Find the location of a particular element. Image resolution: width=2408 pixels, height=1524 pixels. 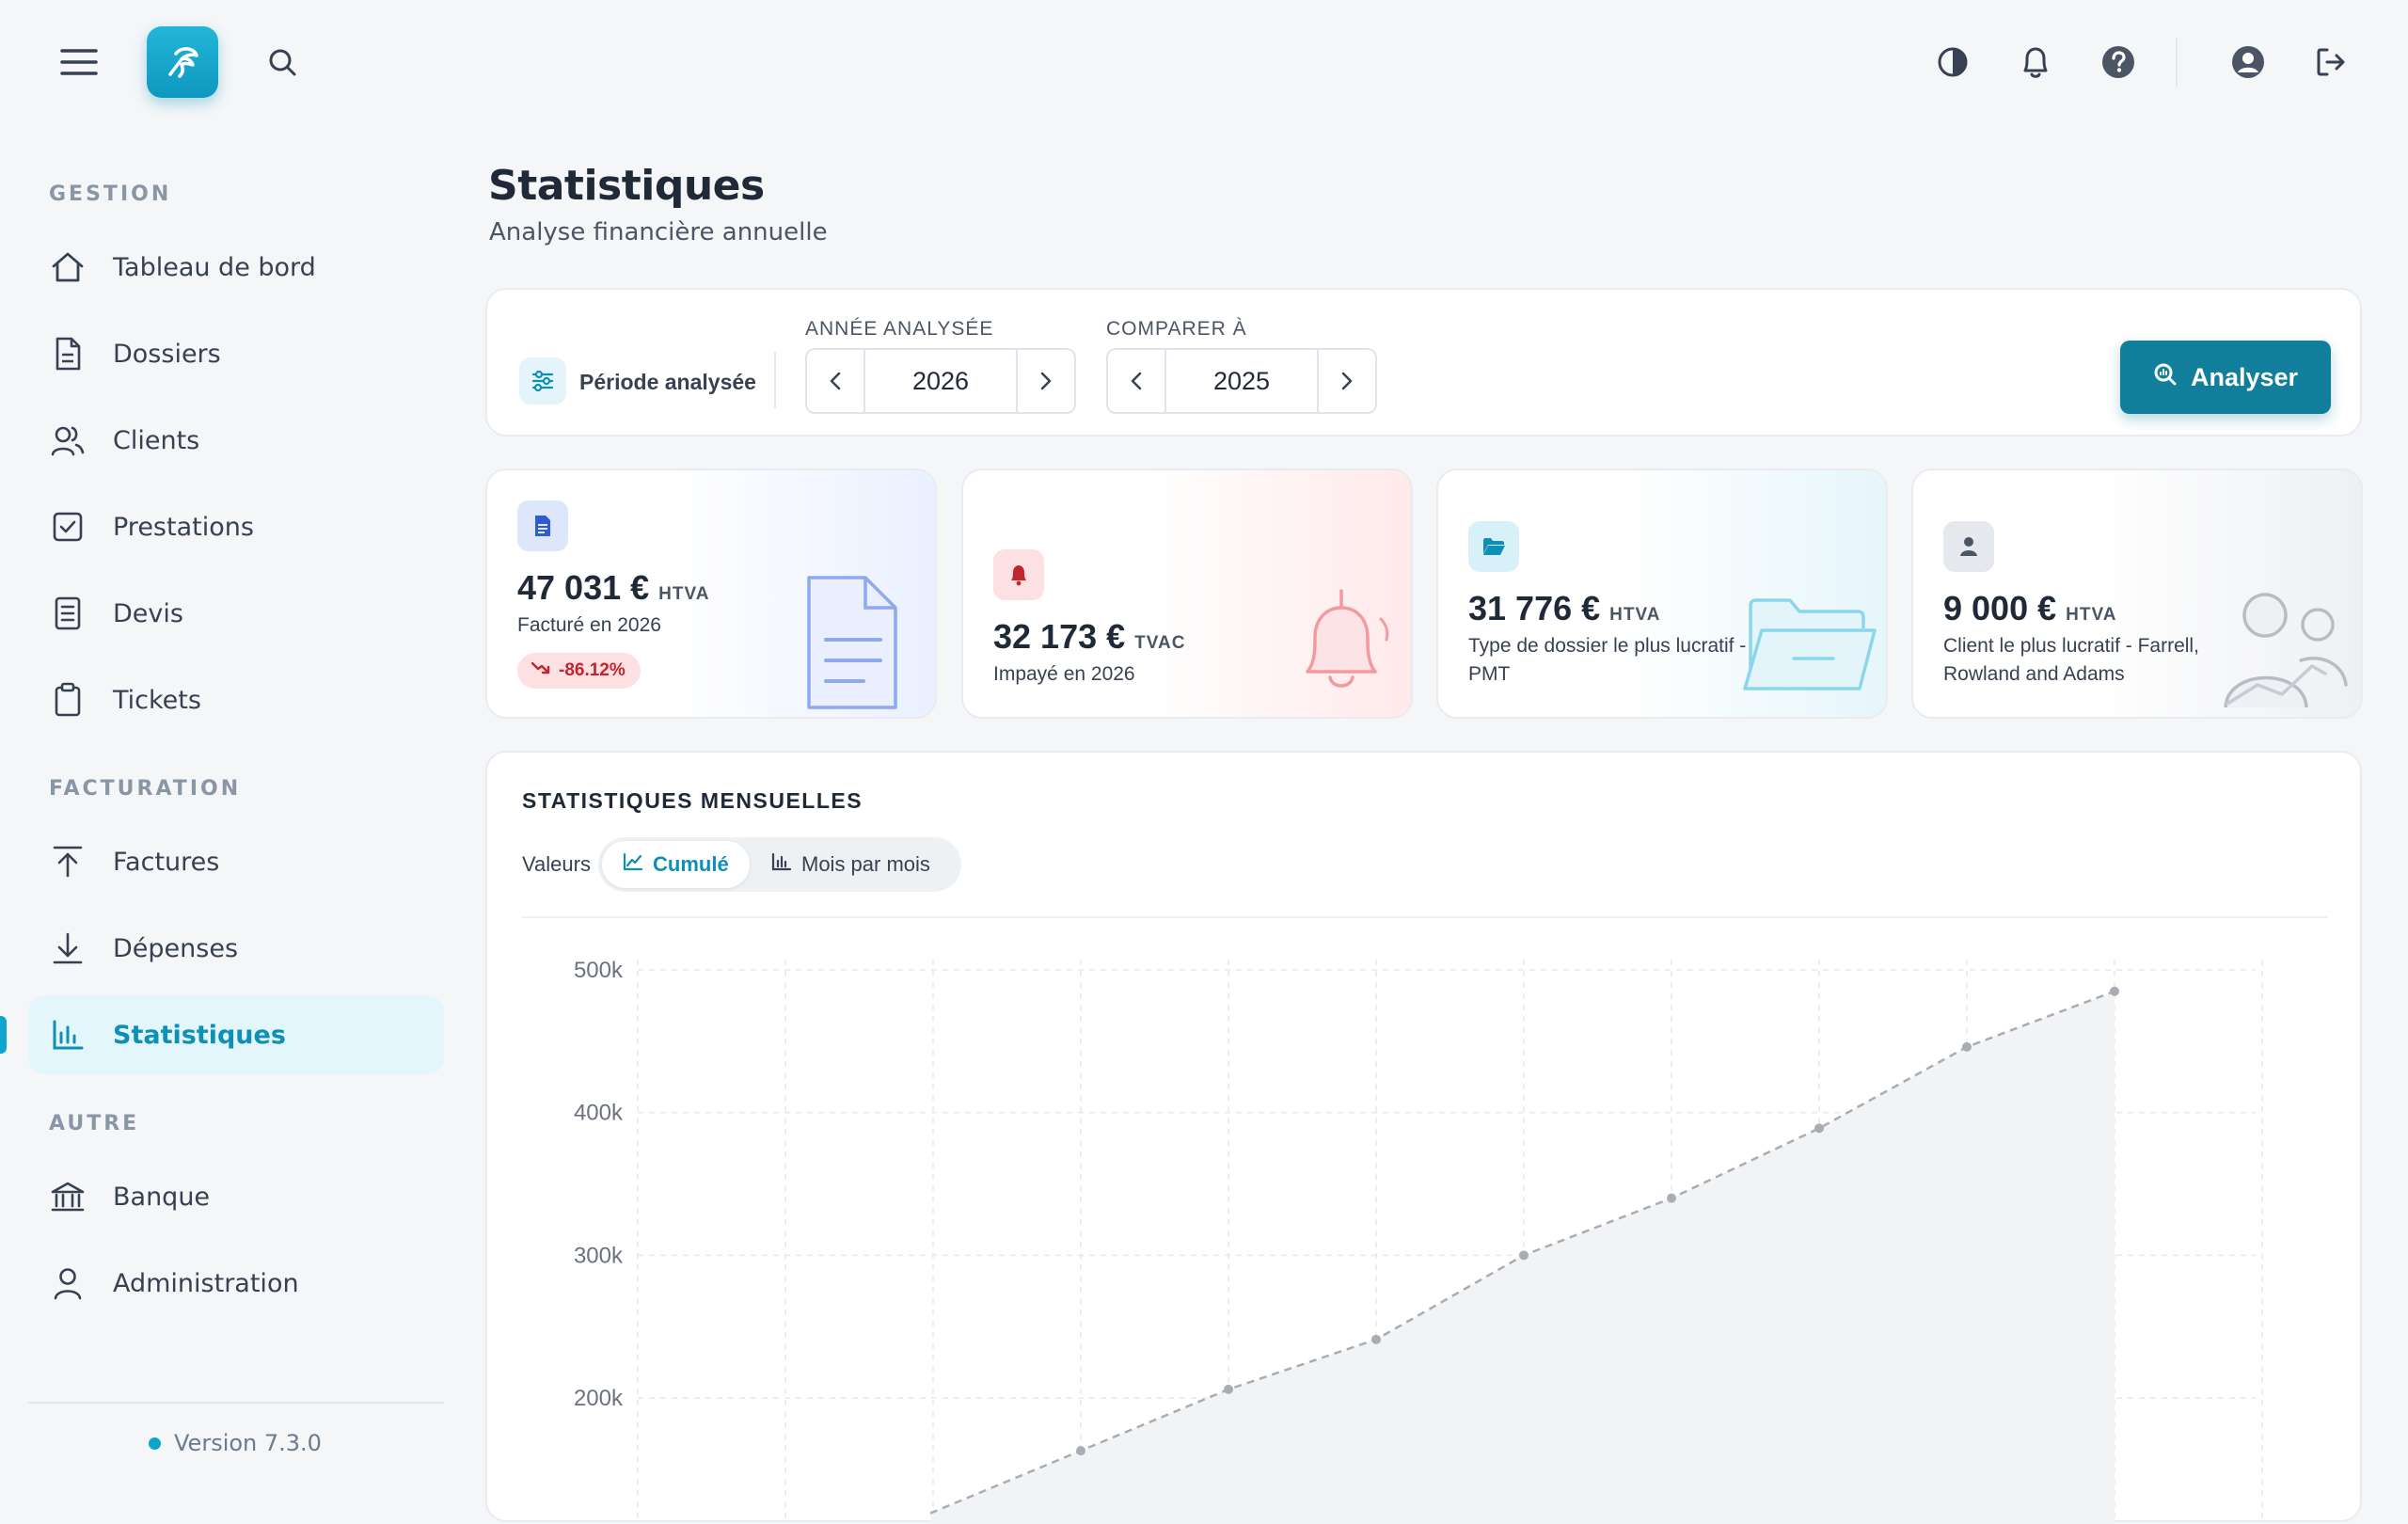

section-gestion: GESTION is located at coordinates (111, 195).